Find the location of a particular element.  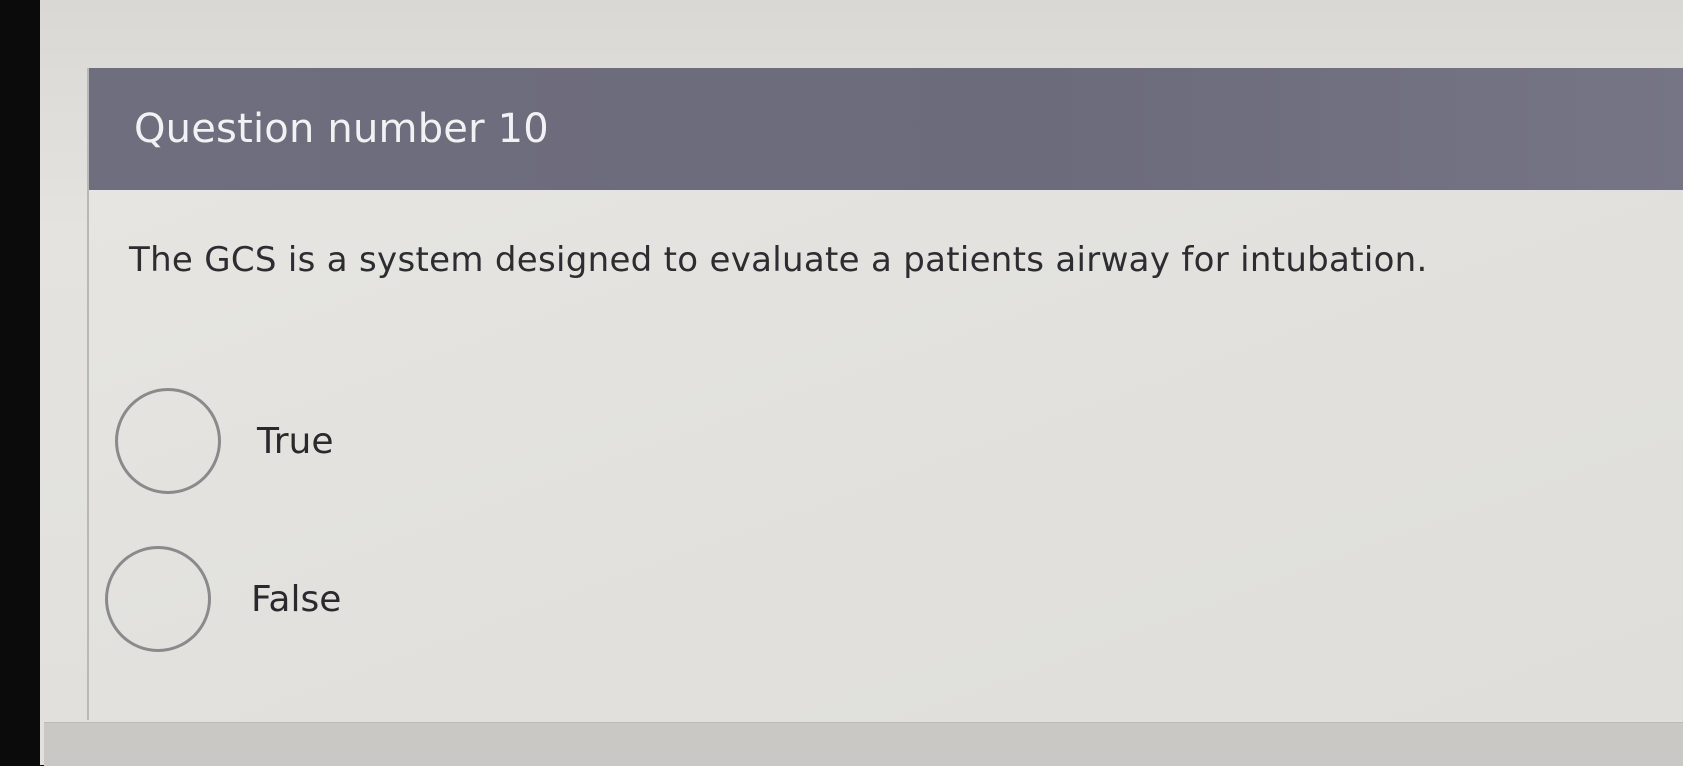

radio-true is located at coordinates (168, 441).